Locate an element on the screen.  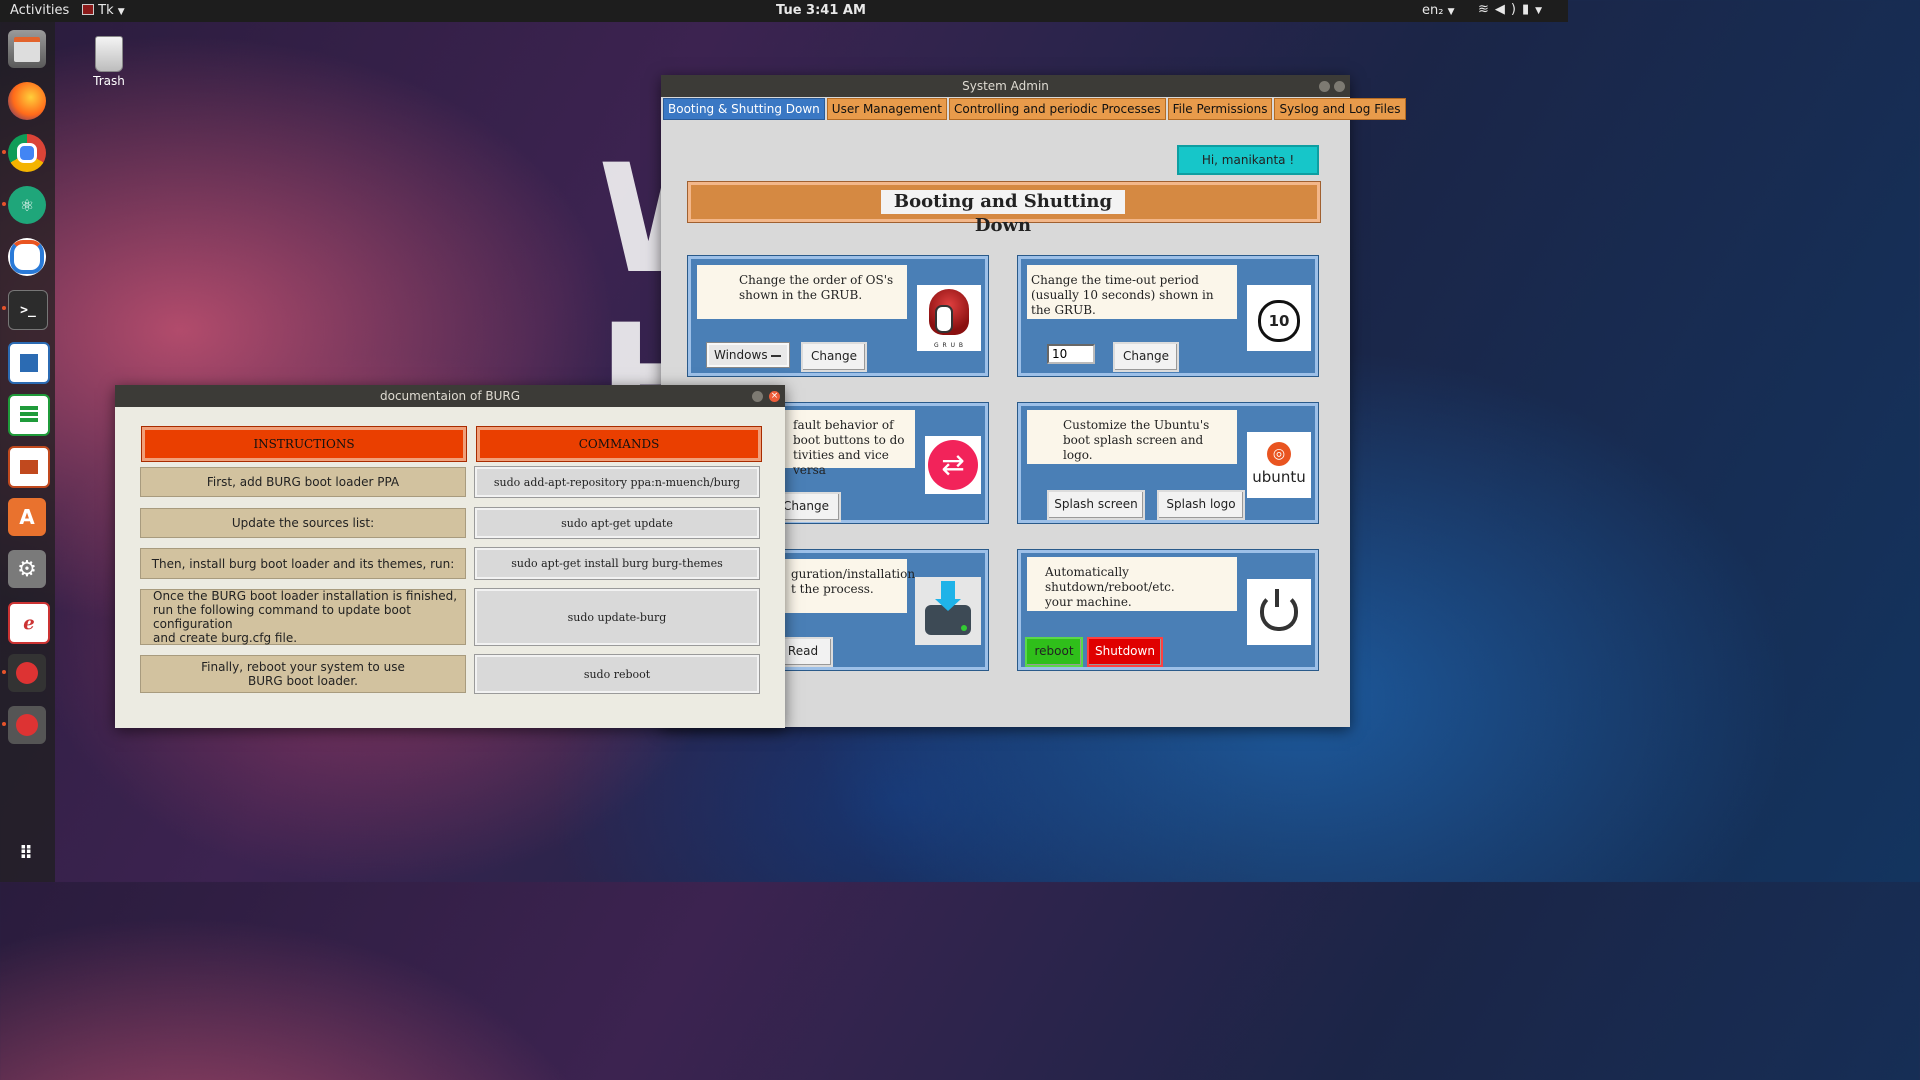
app-menu: Tk ▼ is located at coordinates (103, 10).